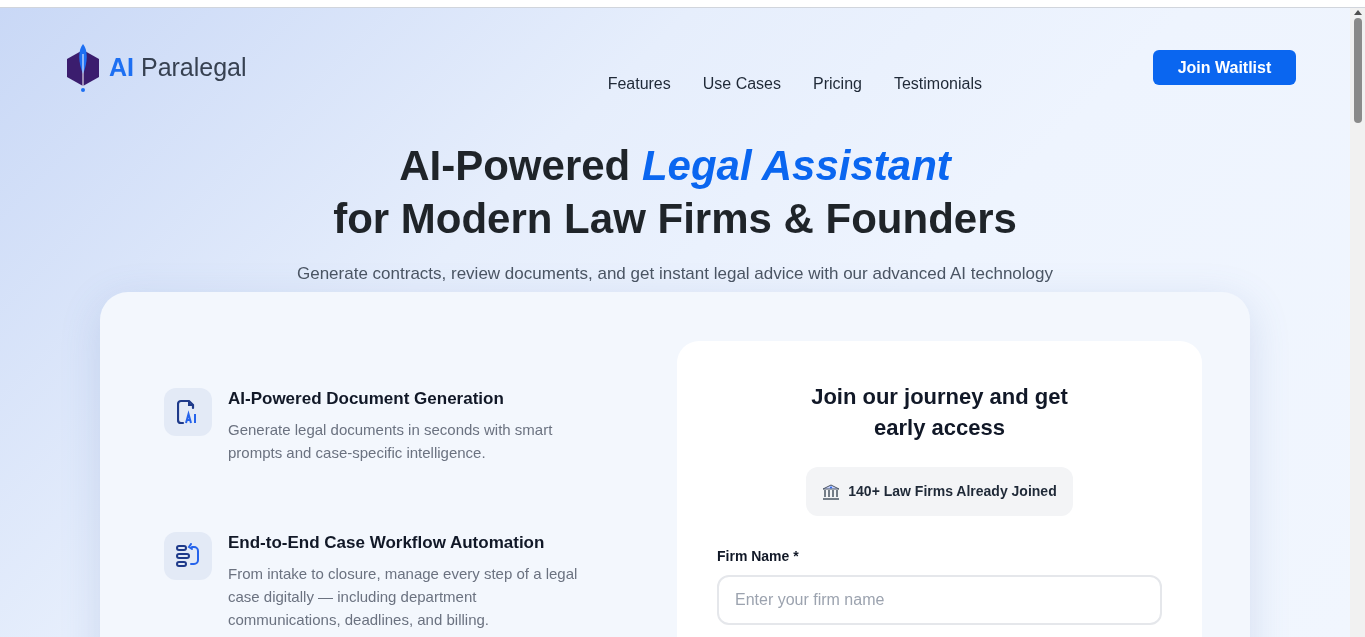 This screenshot has height=637, width=1365. I want to click on nav-link: Pricing, so click(837, 84).